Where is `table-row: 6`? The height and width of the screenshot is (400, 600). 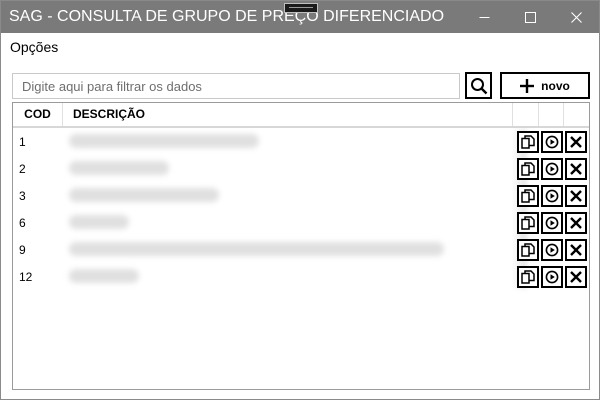 table-row: 6 is located at coordinates (301, 223).